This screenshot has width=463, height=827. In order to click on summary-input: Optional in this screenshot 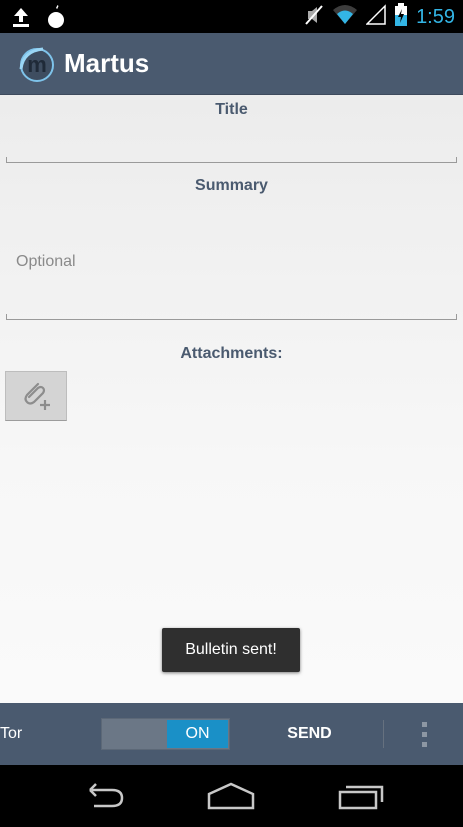, I will do `click(231, 260)`.